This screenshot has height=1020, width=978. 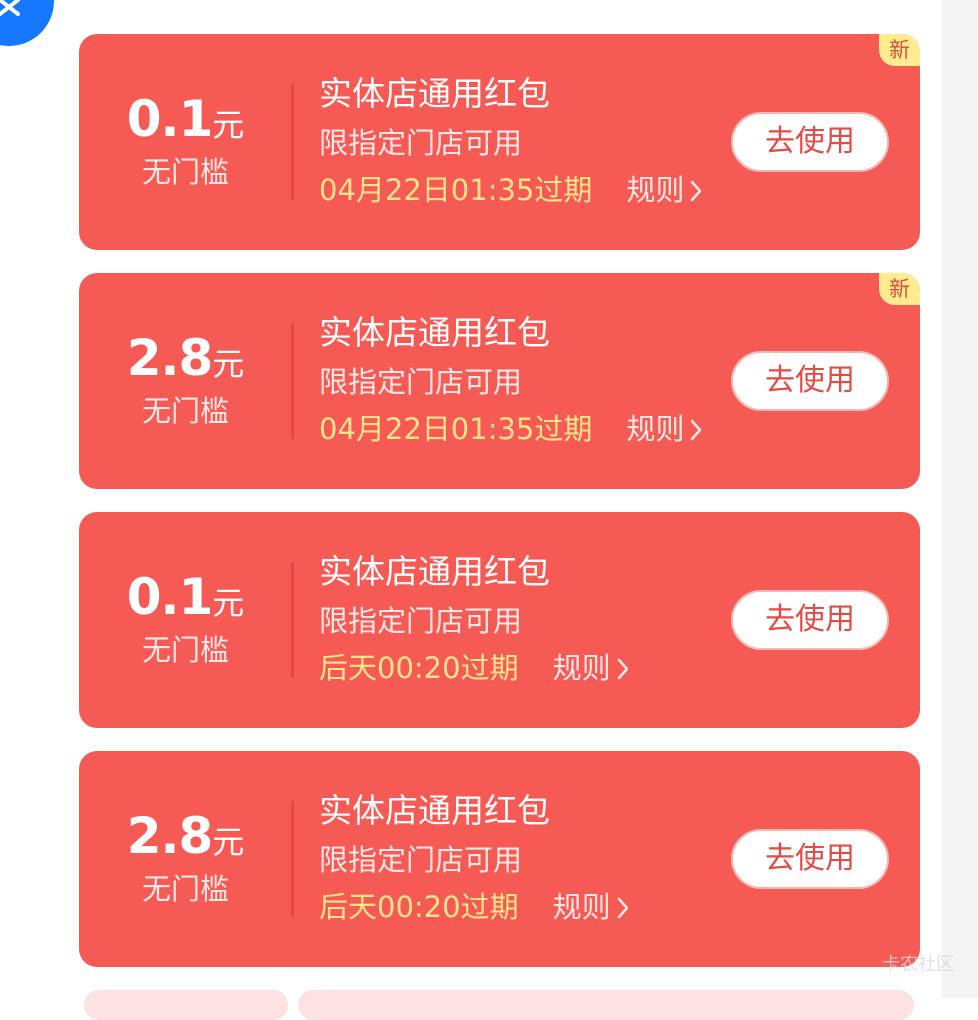 What do you see at coordinates (27, 23) in the screenshot?
I see `close-icon` at bounding box center [27, 23].